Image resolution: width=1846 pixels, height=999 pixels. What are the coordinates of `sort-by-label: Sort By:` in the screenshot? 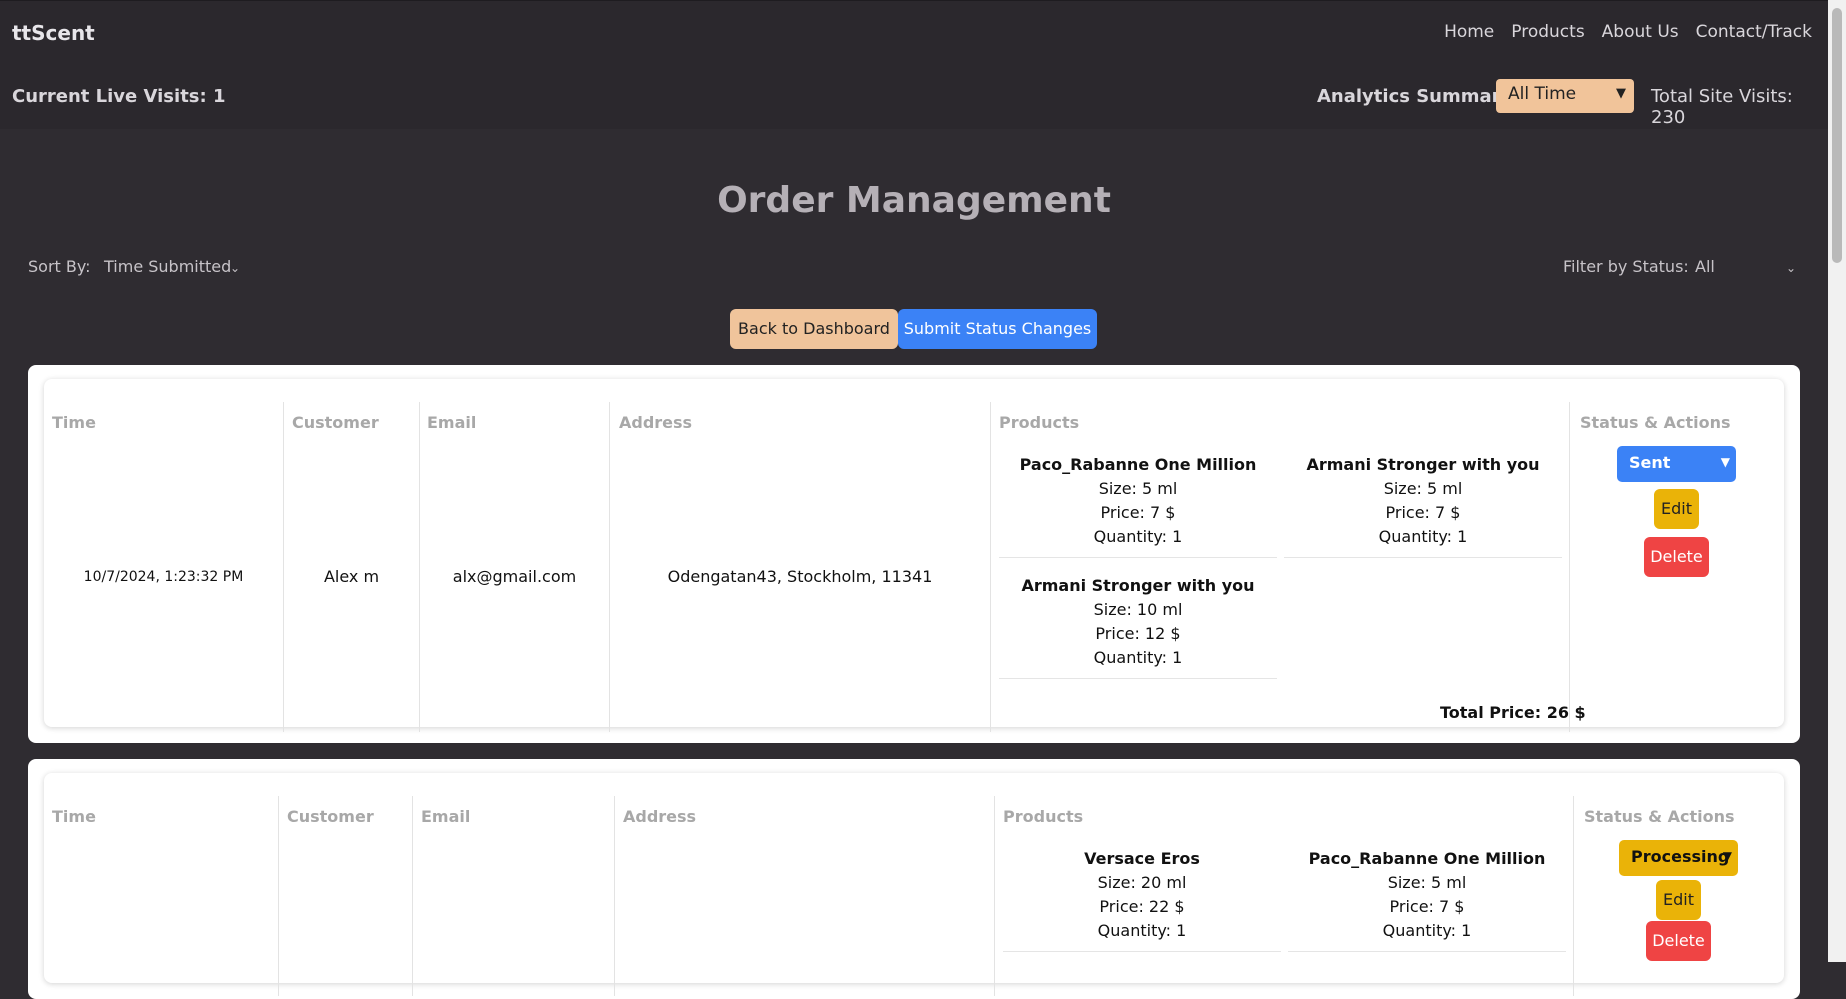 It's located at (59, 266).